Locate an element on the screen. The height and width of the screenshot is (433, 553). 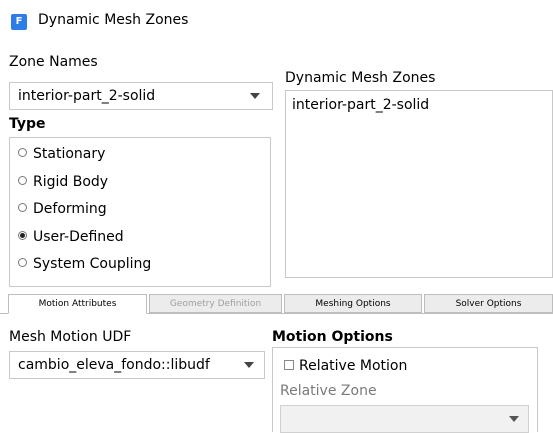
radio-label: Deforming is located at coordinates (70, 209).